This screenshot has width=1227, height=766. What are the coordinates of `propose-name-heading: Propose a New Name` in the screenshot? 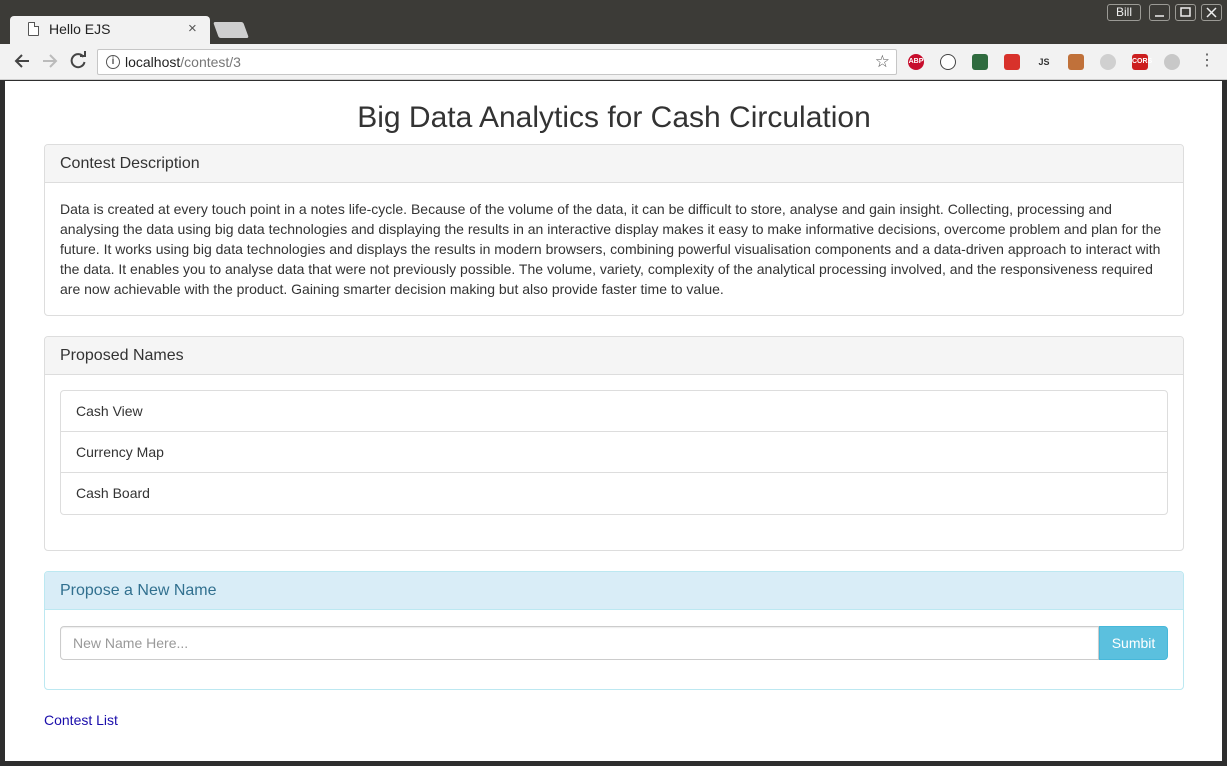 It's located at (614, 591).